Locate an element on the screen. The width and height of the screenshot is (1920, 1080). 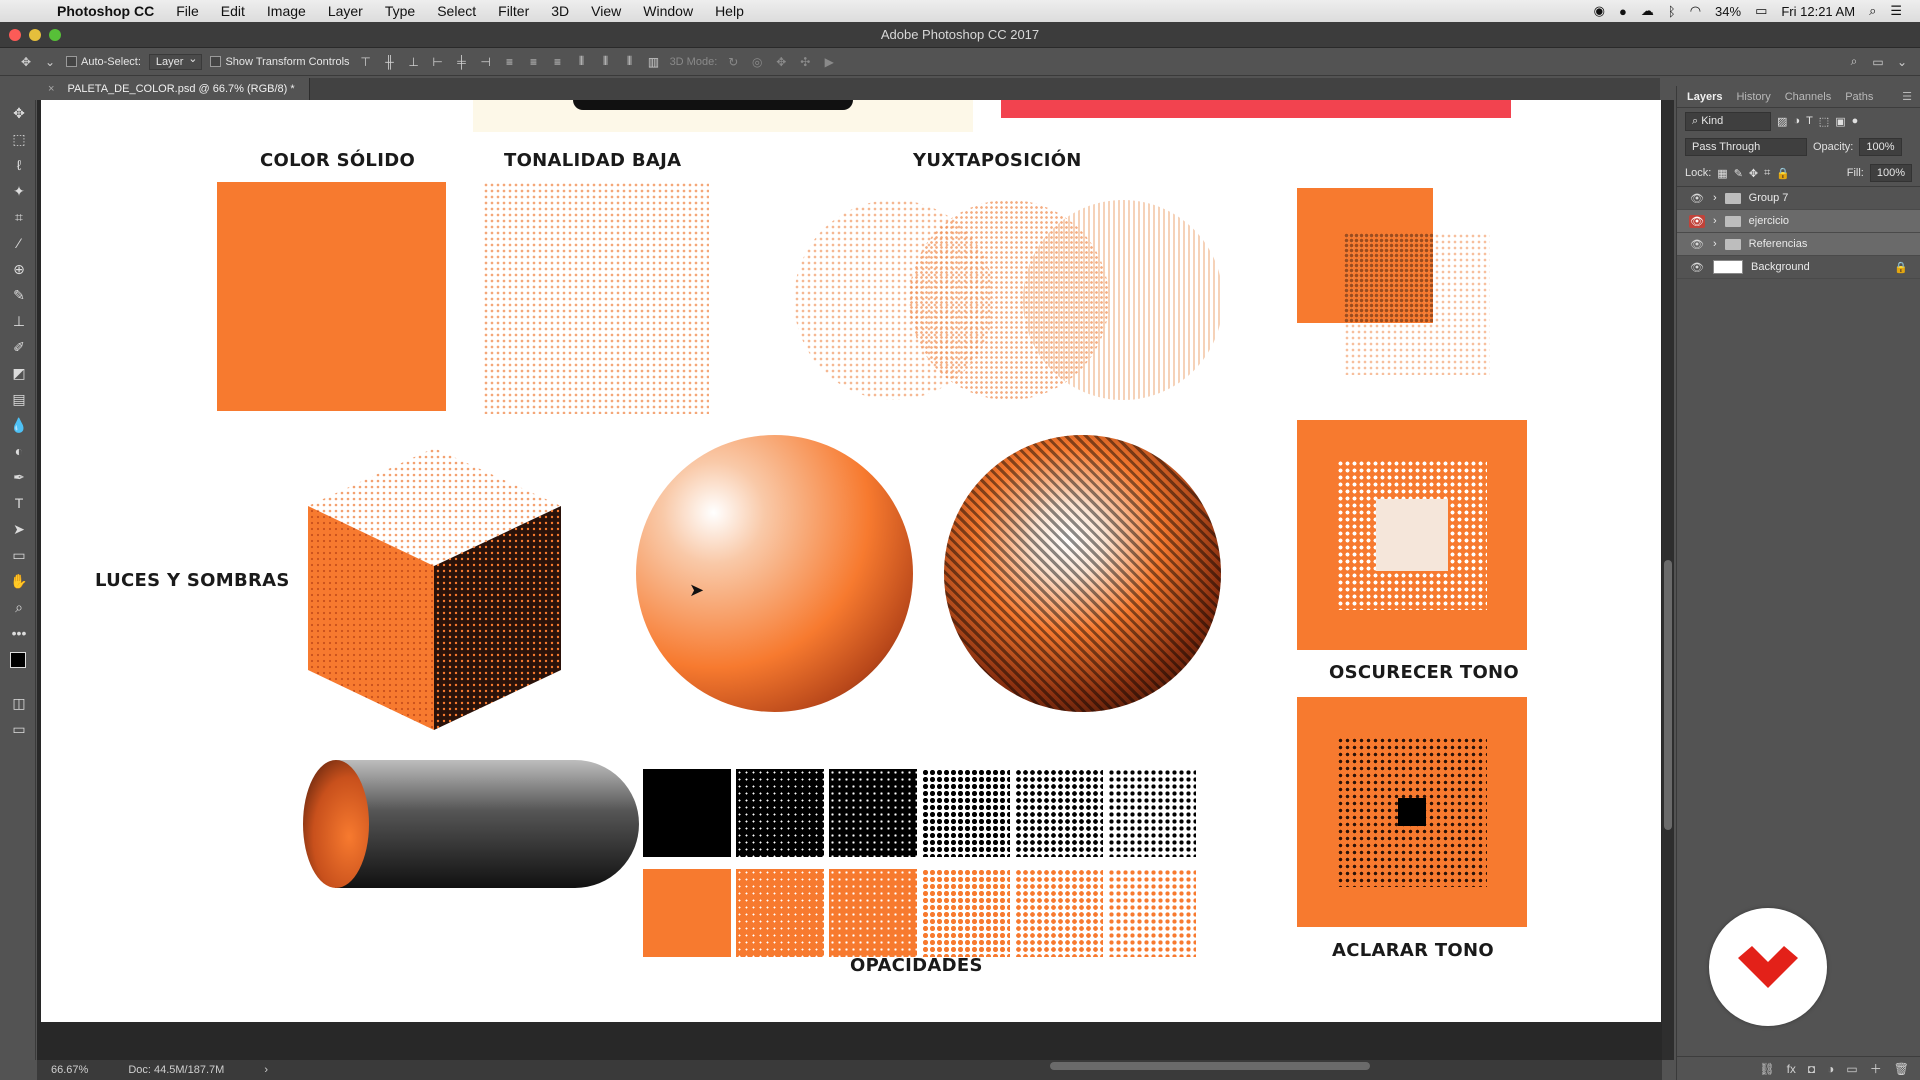
type-tool-icon: T is located at coordinates (19, 503).